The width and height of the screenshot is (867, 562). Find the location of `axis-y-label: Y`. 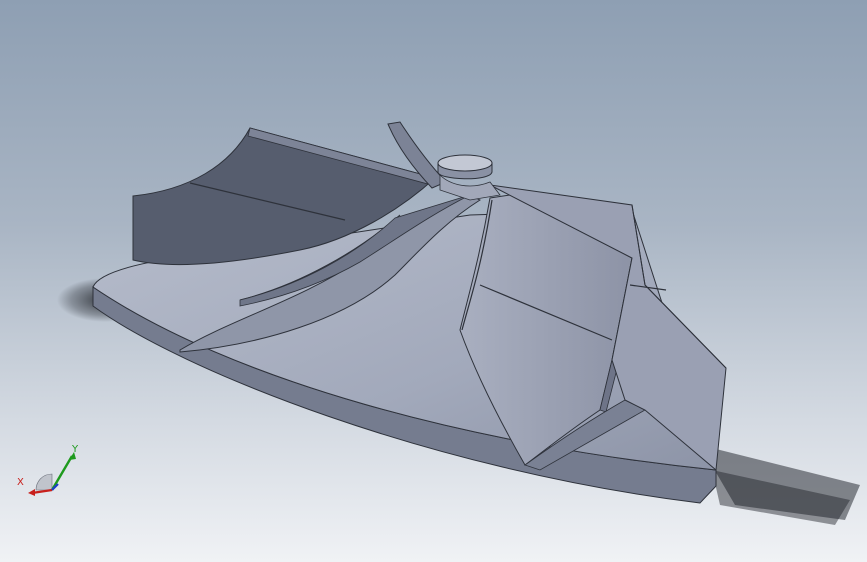

axis-y-label: Y is located at coordinates (75, 449).